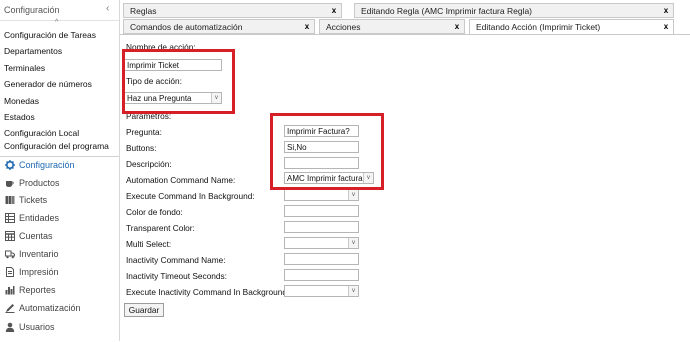 This screenshot has height=342, width=690. I want to click on sidebar-item-label: Productos, so click(39, 183).